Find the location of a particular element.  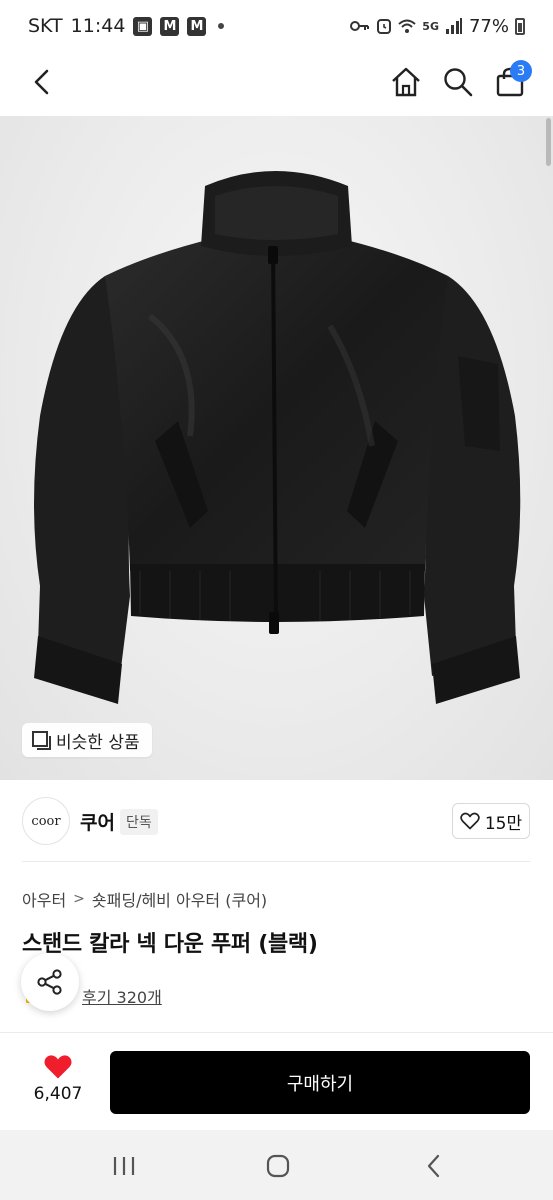

back-nav-button is located at coordinates (434, 1166).